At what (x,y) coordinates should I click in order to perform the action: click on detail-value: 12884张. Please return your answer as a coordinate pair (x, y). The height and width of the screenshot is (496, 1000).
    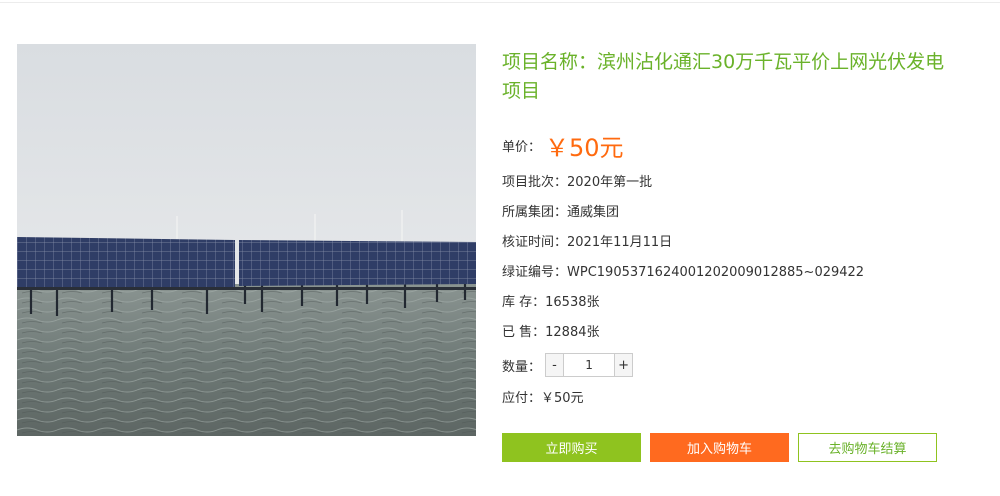
    Looking at the image, I should click on (572, 332).